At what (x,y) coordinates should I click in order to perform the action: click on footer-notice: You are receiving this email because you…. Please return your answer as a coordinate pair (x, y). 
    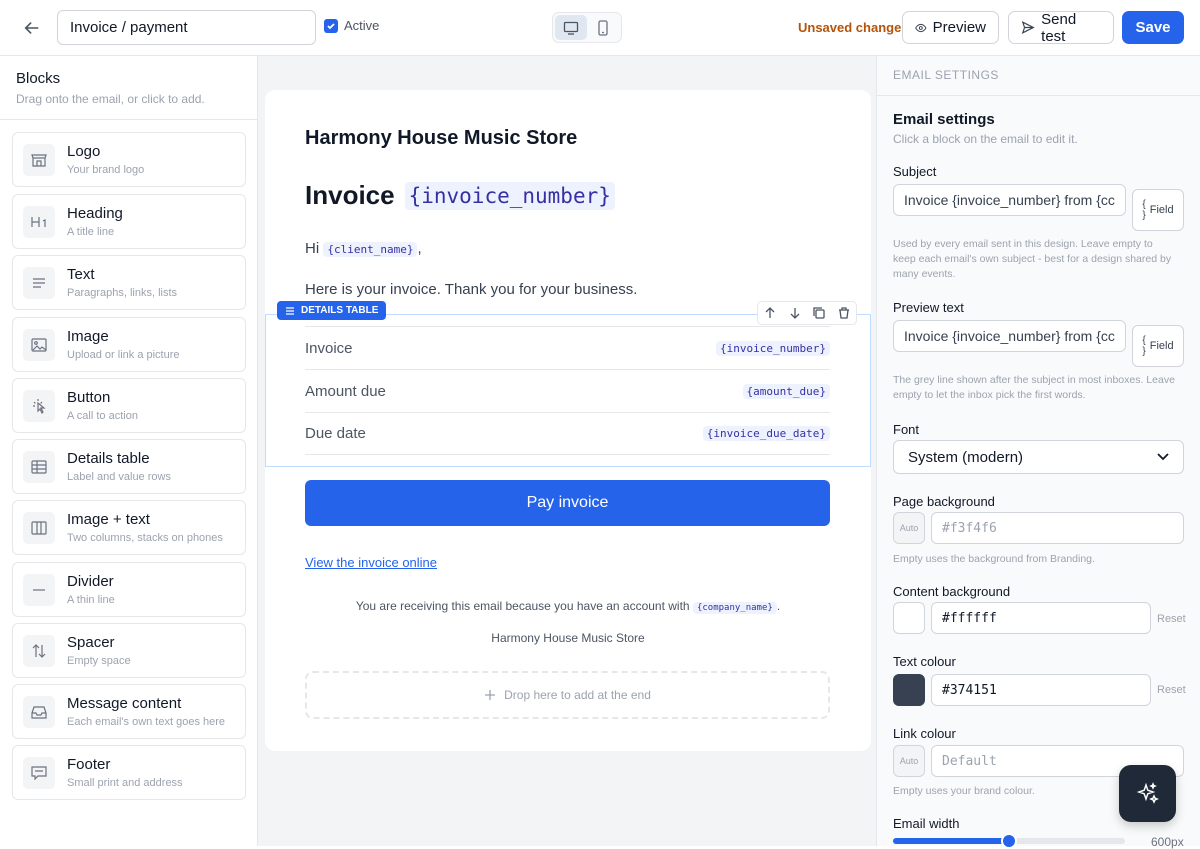
    Looking at the image, I should click on (568, 606).